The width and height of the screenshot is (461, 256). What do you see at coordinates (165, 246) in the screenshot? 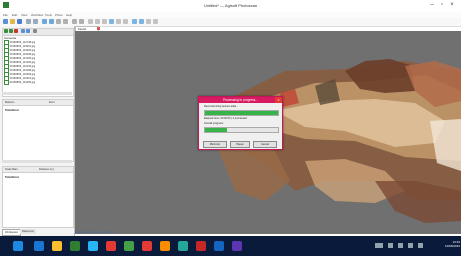
I see `illustrator-icon` at bounding box center [165, 246].